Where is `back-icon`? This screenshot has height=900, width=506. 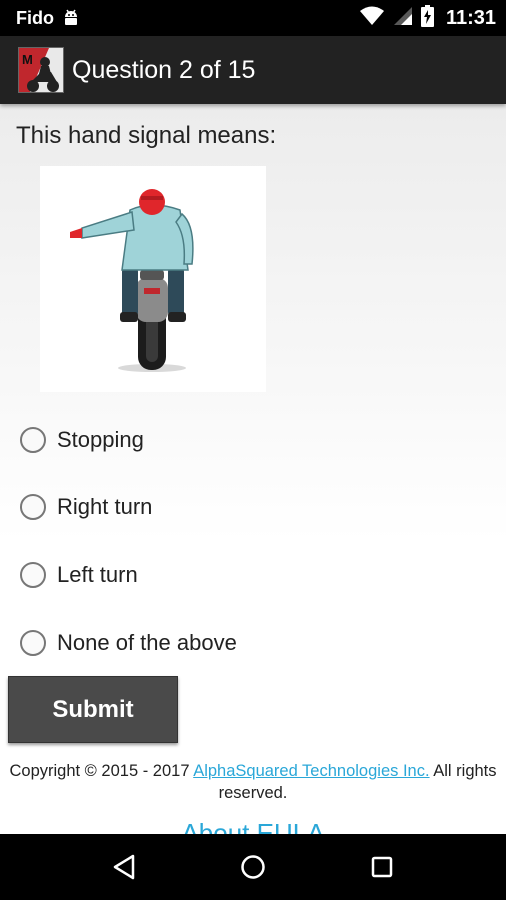
back-icon is located at coordinates (124, 867).